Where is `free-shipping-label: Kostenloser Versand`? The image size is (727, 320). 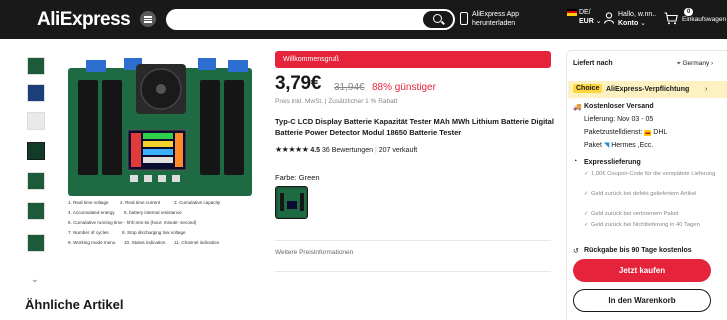 free-shipping-label: Kostenloser Versand is located at coordinates (619, 106).